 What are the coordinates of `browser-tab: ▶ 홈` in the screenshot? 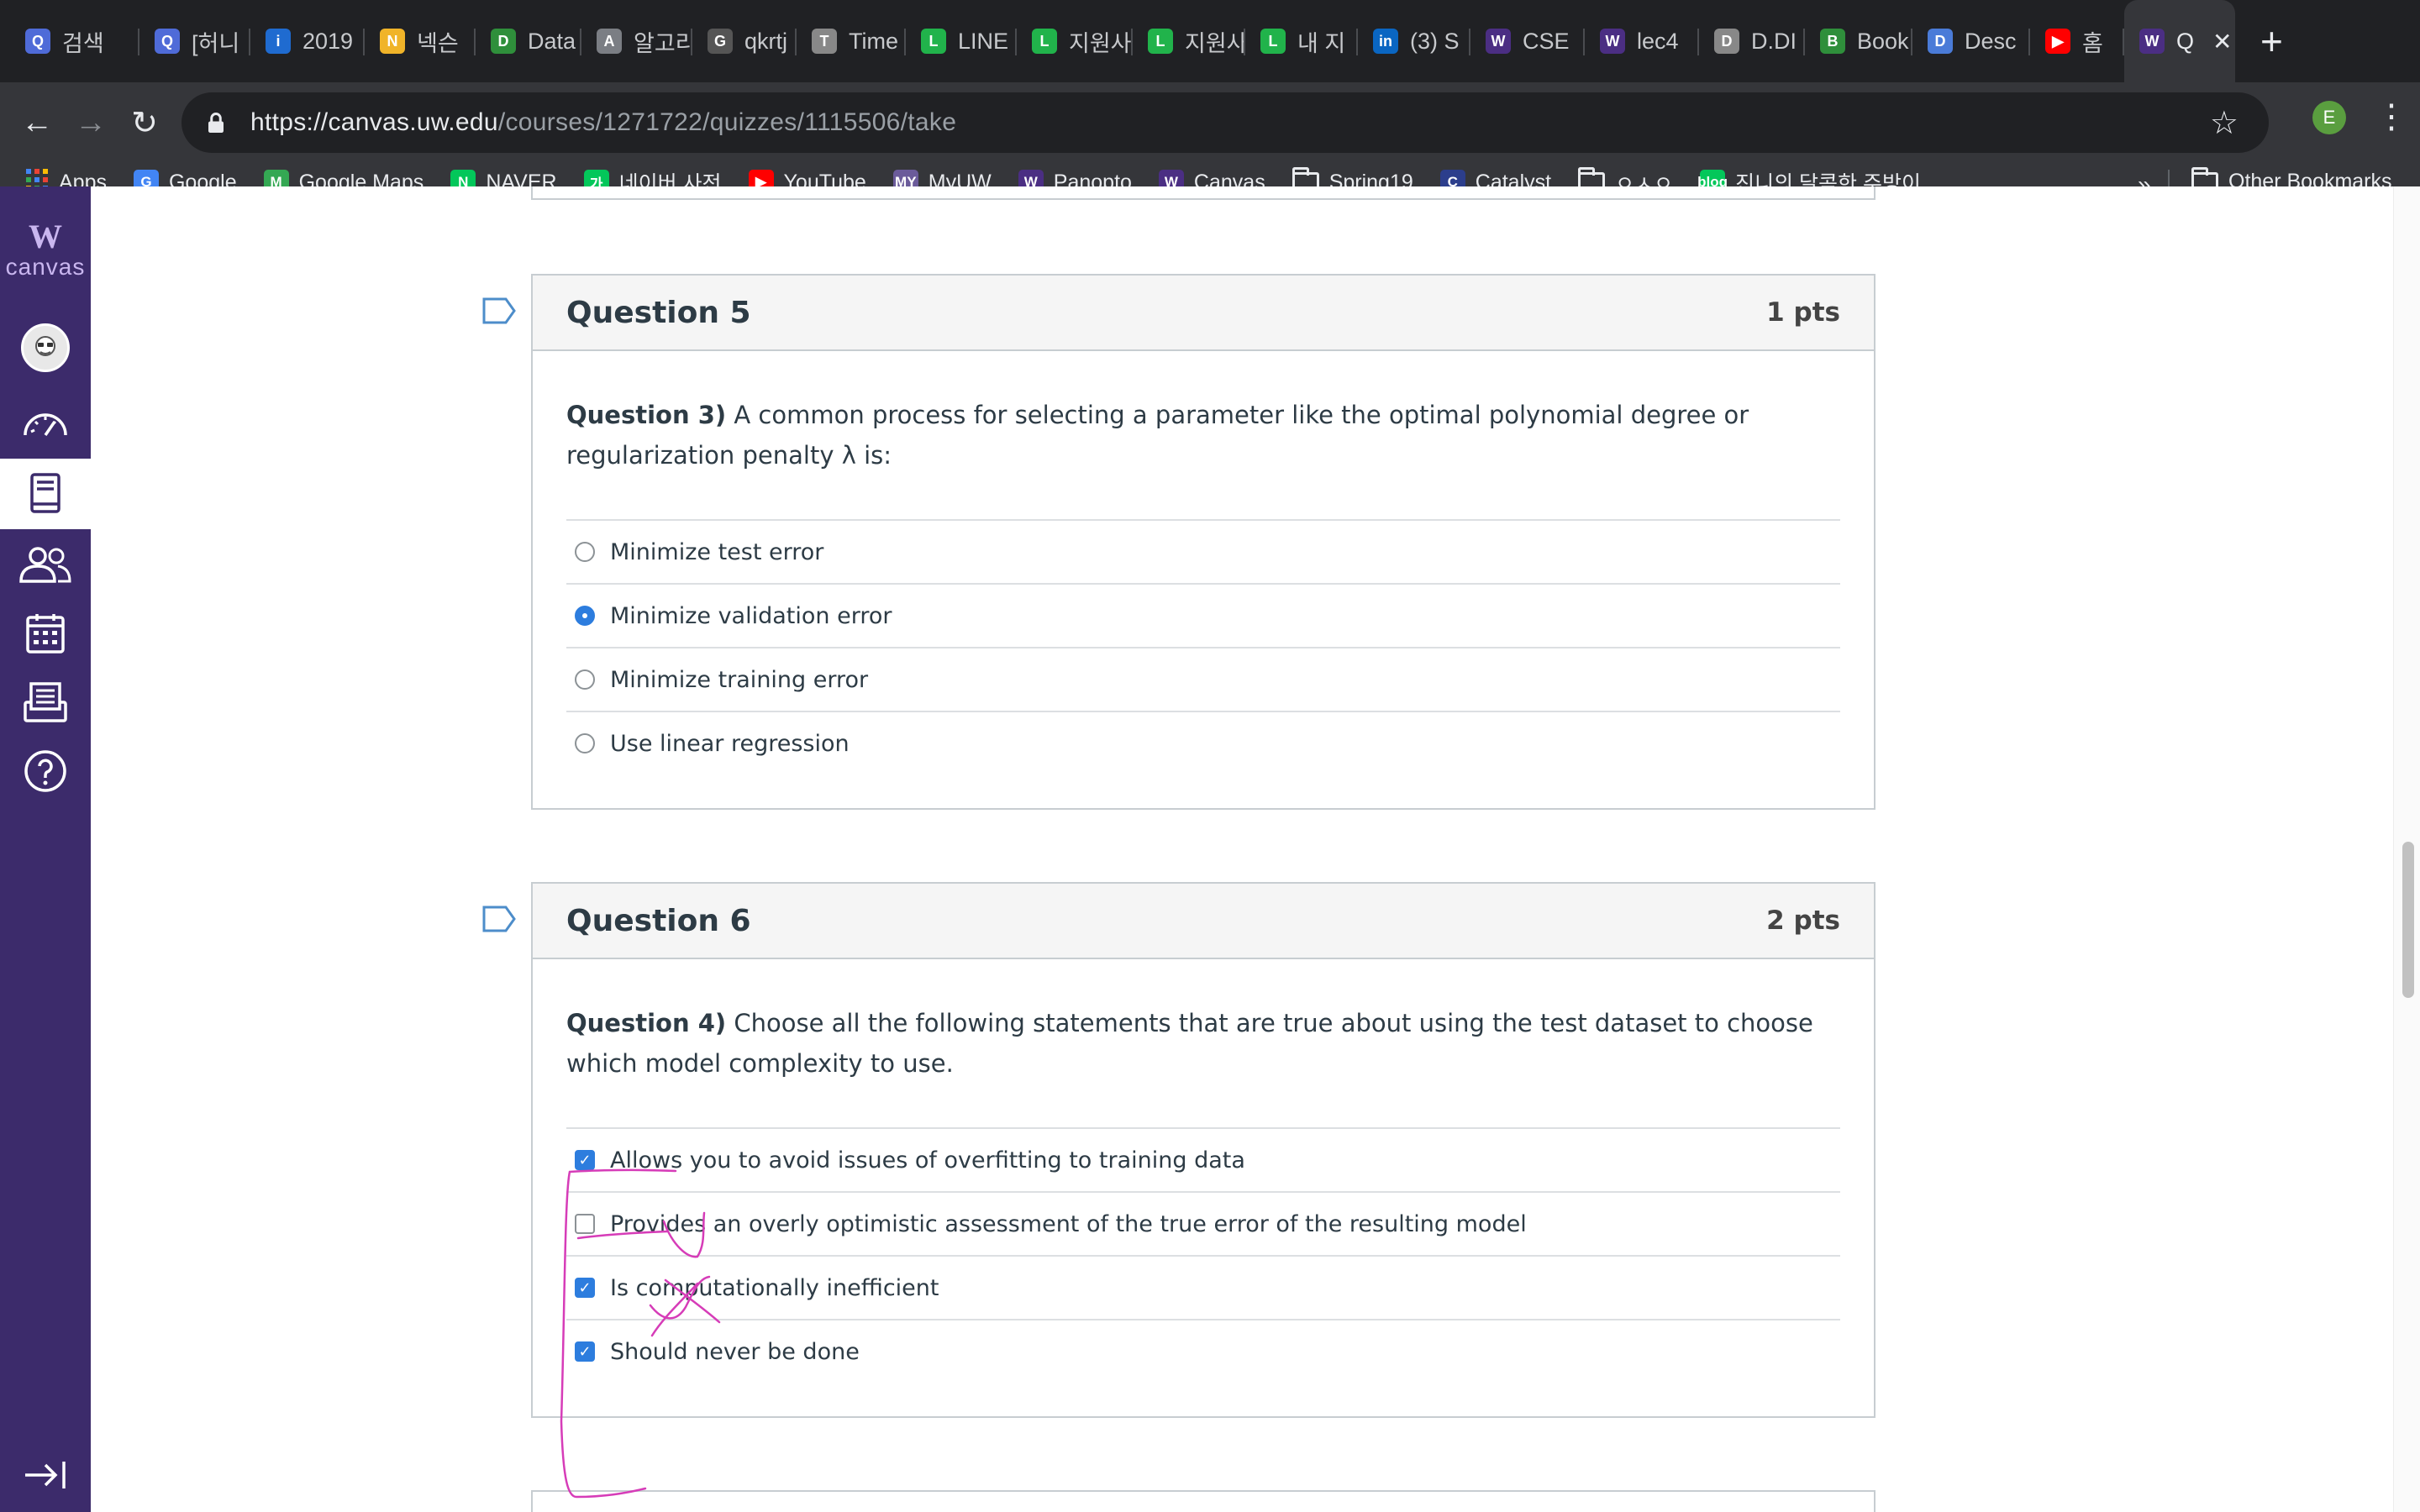 It's located at (2077, 41).